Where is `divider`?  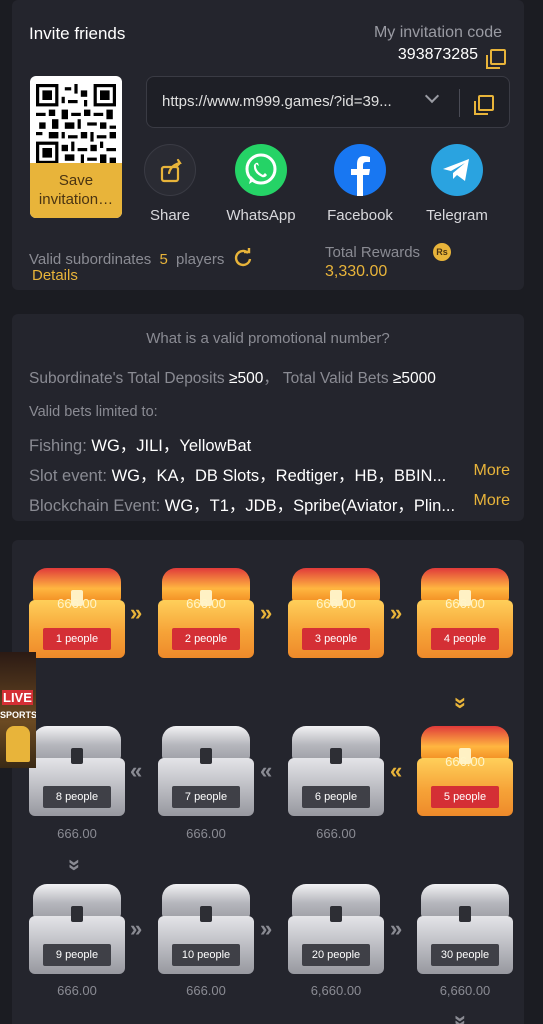
divider is located at coordinates (459, 103).